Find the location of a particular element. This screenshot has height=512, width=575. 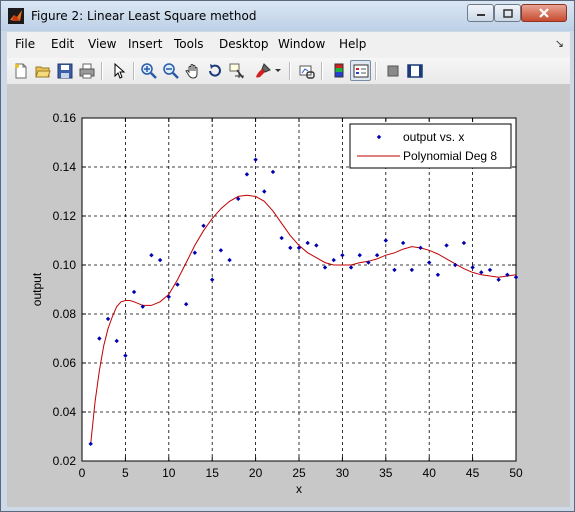

matlab-logo-icon is located at coordinates (16, 16).